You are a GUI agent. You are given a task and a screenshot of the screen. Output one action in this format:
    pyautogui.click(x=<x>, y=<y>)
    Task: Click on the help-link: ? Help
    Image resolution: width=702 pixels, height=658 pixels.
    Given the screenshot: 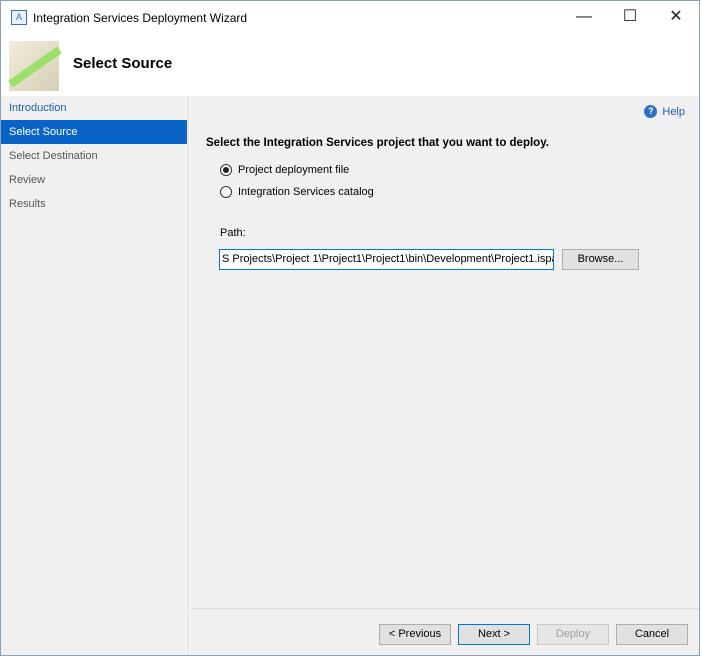 What is the action you would take?
    pyautogui.click(x=664, y=111)
    